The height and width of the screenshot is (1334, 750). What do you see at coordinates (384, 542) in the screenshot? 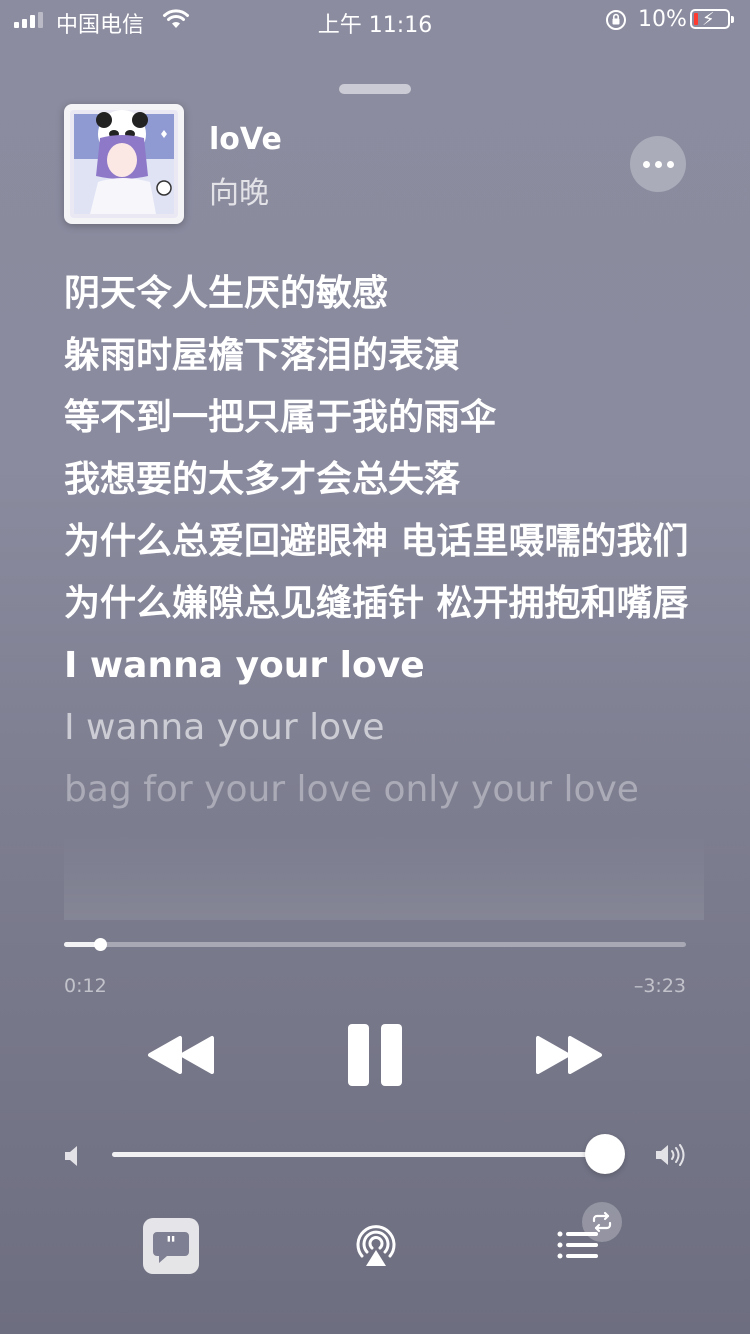
I see `lyric-line: 为什么总爱回避眼神 电话里嗫嚅的我们` at bounding box center [384, 542].